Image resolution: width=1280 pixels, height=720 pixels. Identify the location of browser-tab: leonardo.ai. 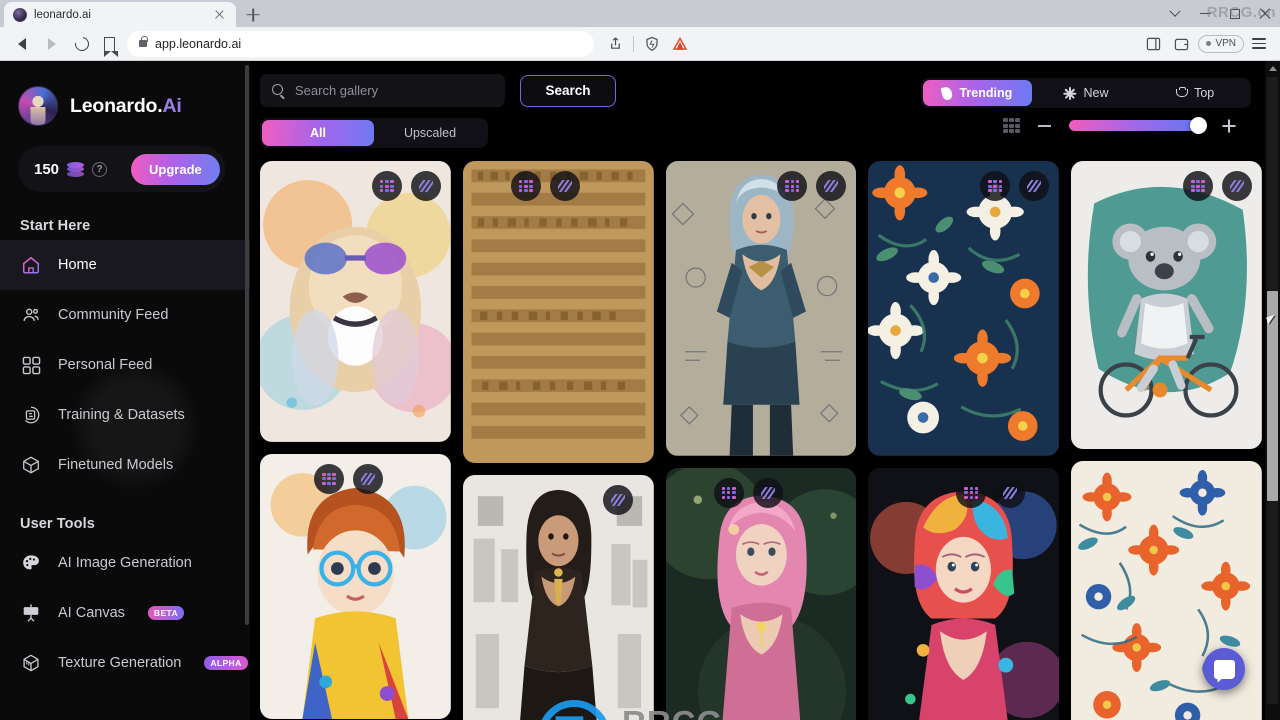
(120, 14).